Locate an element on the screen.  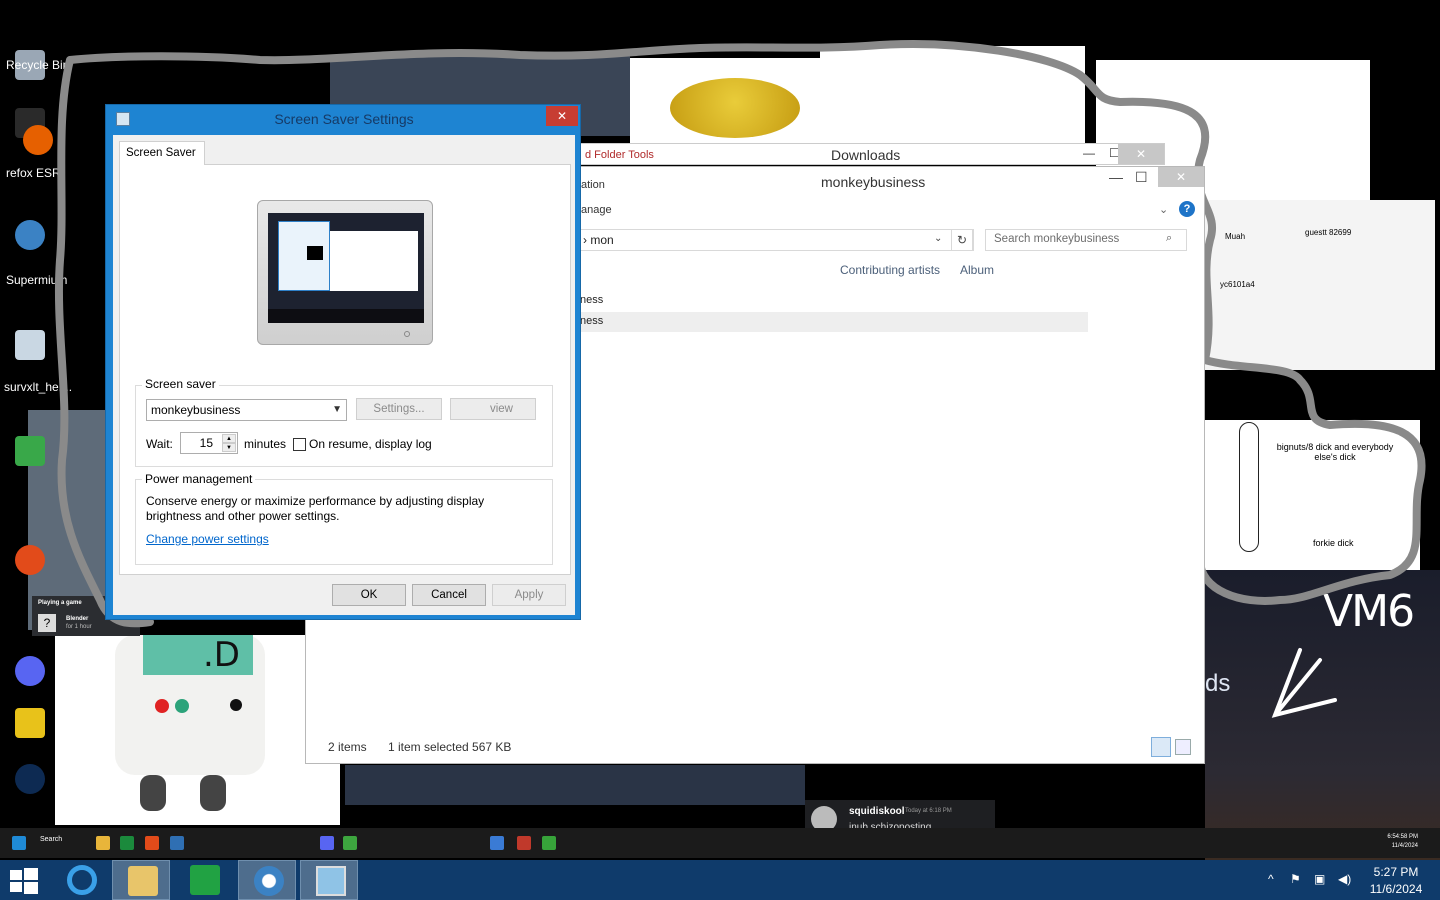
start-button is located at coordinates (24, 881).